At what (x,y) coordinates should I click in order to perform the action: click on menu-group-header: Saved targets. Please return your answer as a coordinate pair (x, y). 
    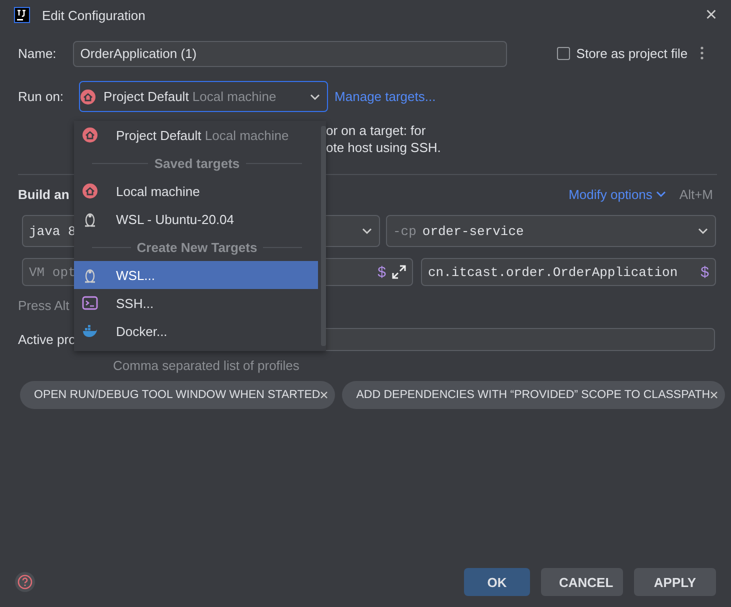
    Looking at the image, I should click on (197, 163).